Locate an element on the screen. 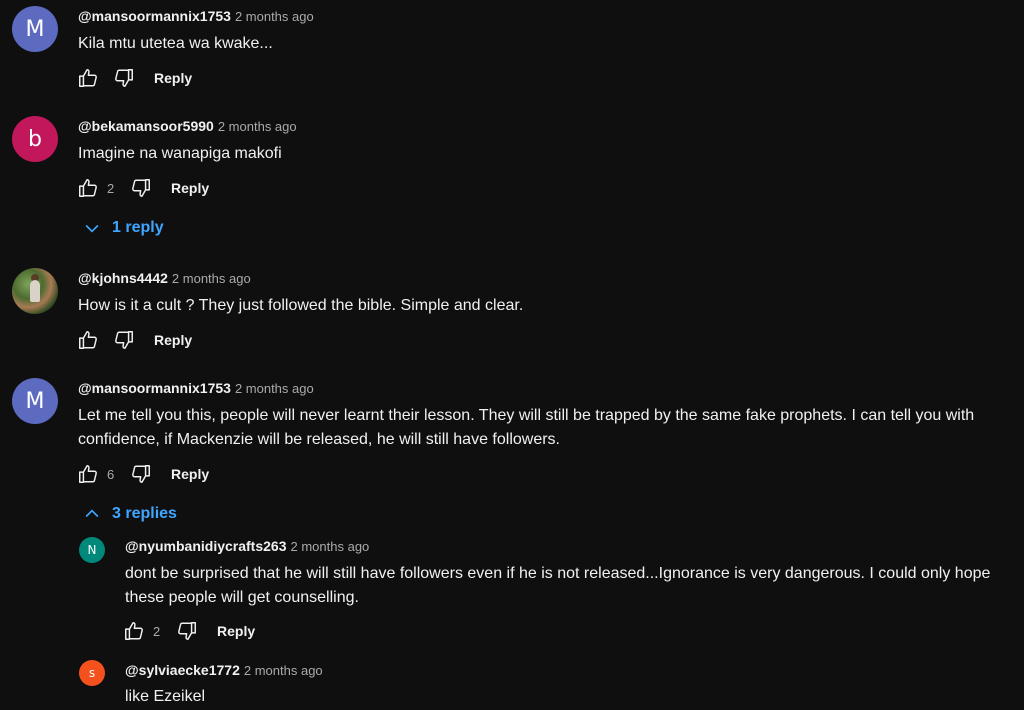 Image resolution: width=1024 pixels, height=710 pixels. chevron-down-icon is located at coordinates (92, 228).